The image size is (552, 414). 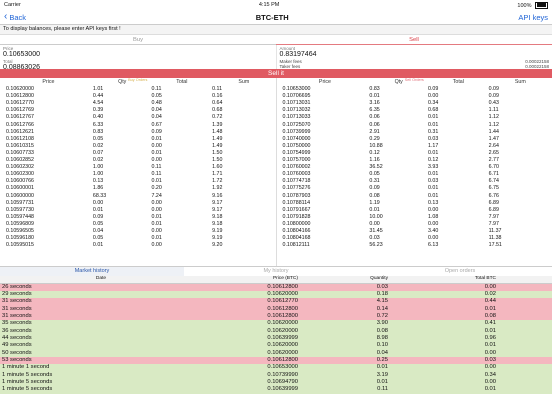 What do you see at coordinates (414, 245) in the screenshot?
I see `order-row: 0.10812111 56.23 6.13 17.51` at bounding box center [414, 245].